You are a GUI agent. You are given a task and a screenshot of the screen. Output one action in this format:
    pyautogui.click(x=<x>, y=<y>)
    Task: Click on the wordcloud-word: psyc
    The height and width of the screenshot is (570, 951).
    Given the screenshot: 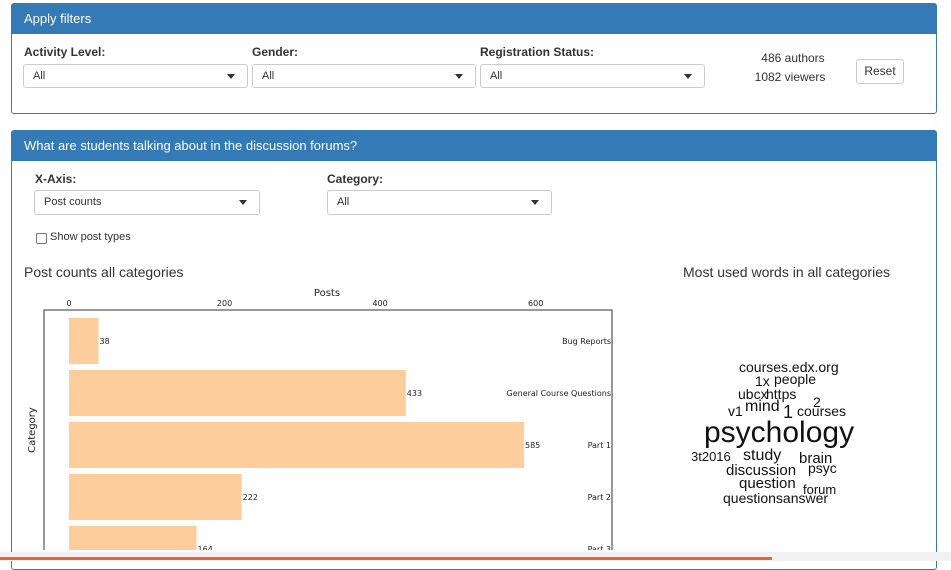 What is the action you would take?
    pyautogui.click(x=822, y=468)
    